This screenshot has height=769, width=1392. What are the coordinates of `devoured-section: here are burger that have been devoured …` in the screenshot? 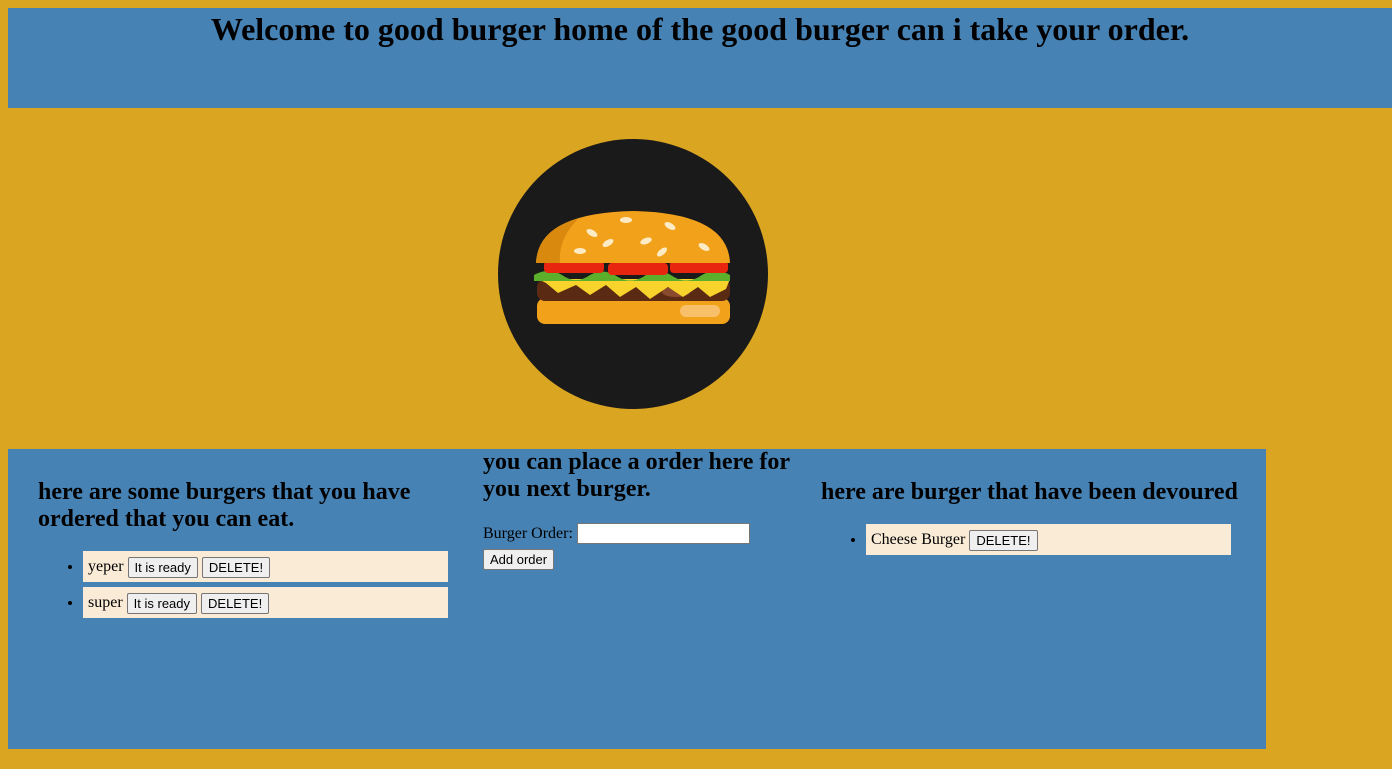 It's located at (1031, 519).